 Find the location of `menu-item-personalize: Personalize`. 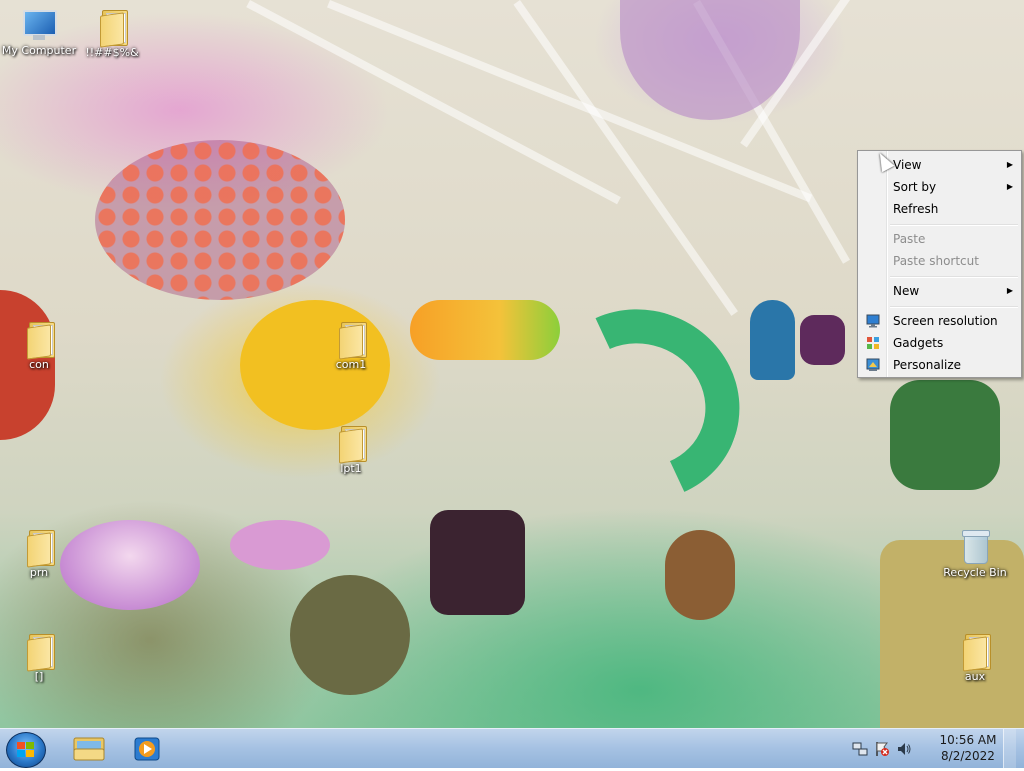

menu-item-personalize: Personalize is located at coordinates (939, 365).